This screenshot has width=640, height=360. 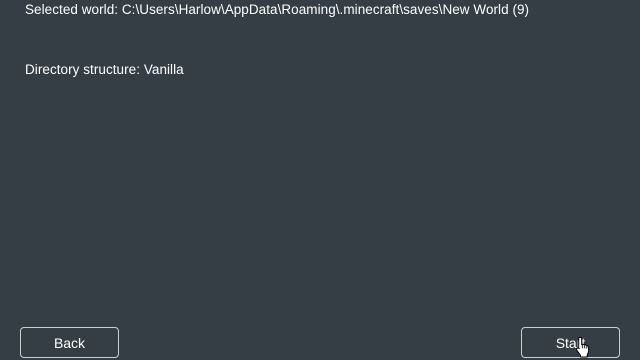 What do you see at coordinates (163, 69) in the screenshot?
I see `directory-structure-value: Vanilla` at bounding box center [163, 69].